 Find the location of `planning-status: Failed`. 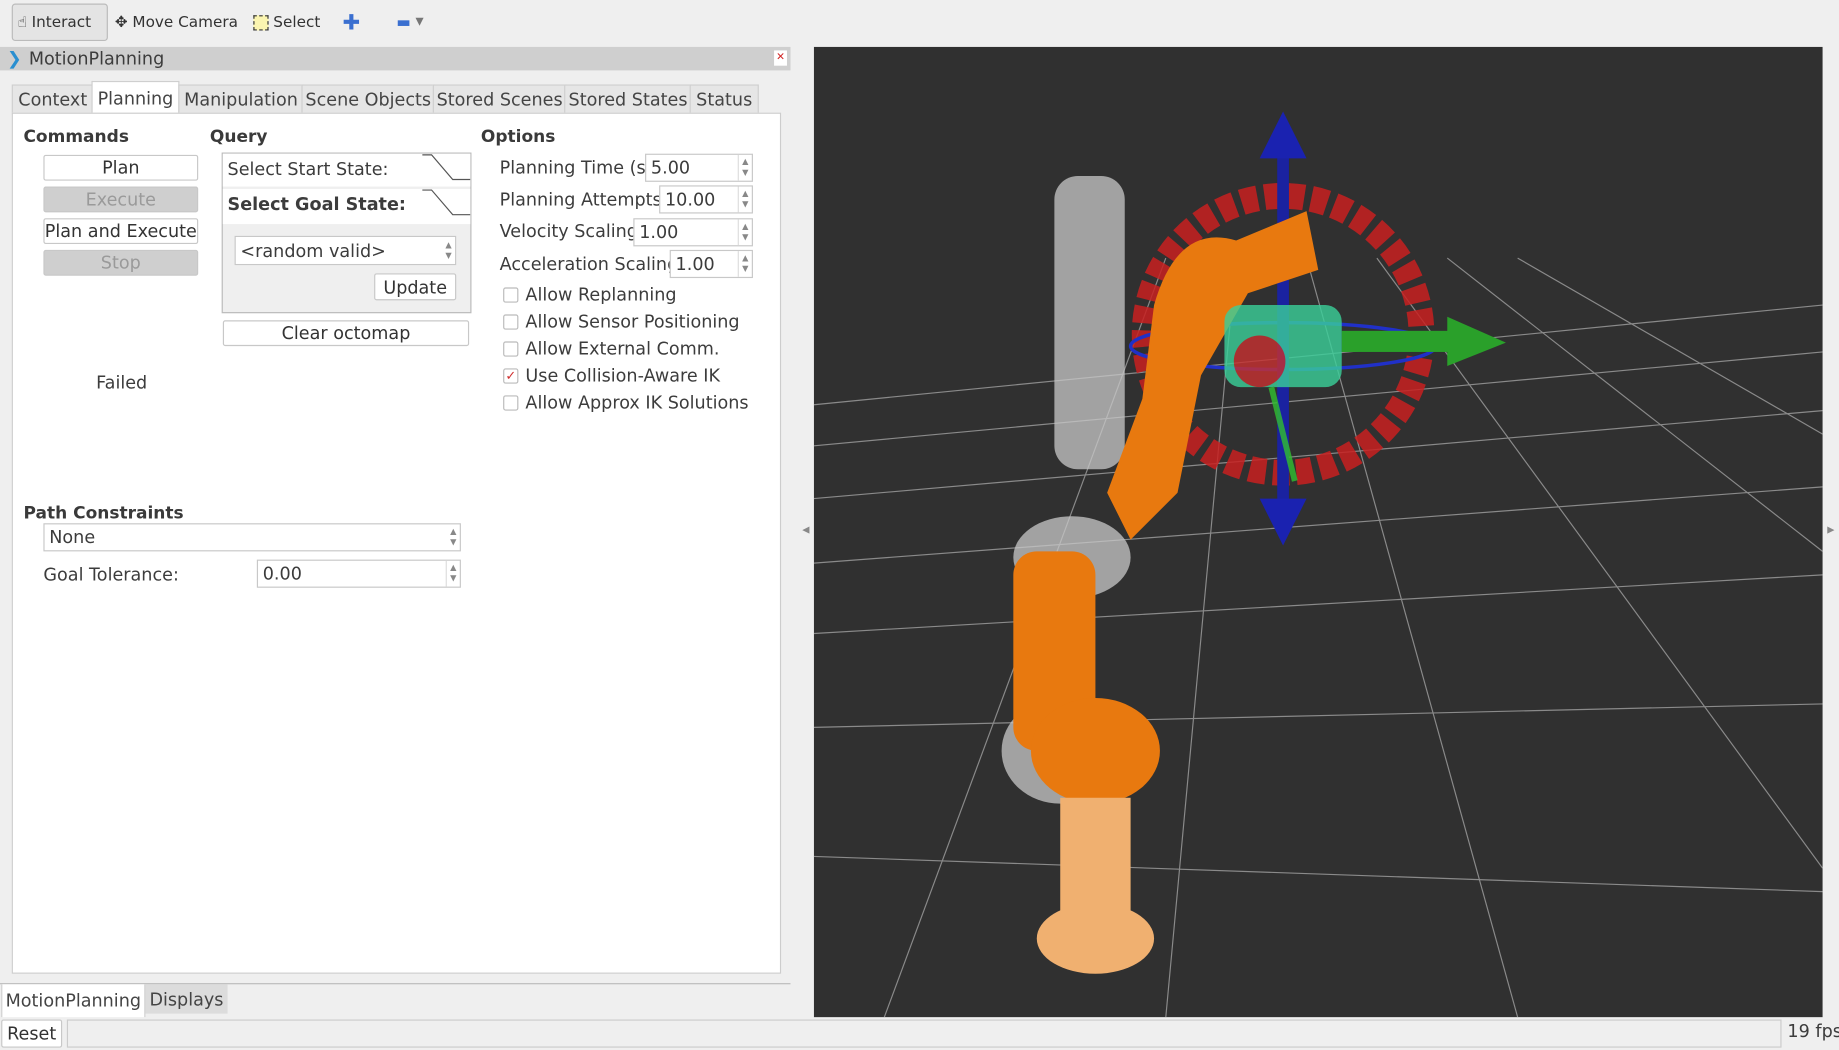

planning-status: Failed is located at coordinates (122, 382).